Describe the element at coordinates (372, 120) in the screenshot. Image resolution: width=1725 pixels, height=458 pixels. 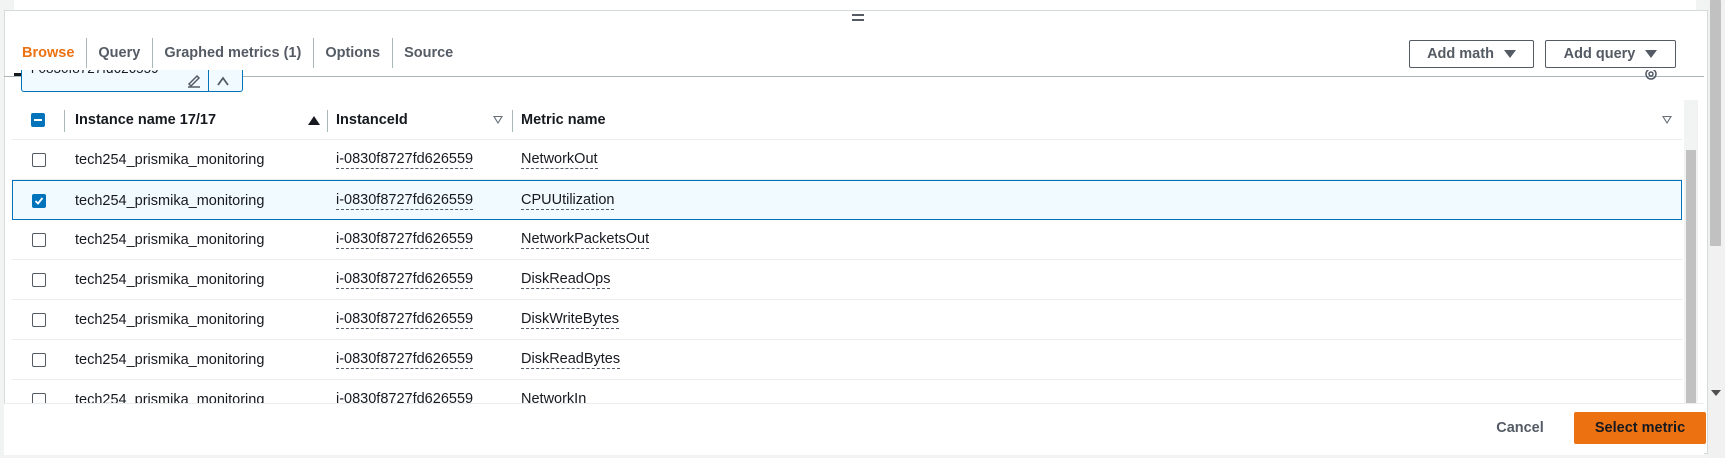
I see `column-header-instance-id: InstanceId` at that location.